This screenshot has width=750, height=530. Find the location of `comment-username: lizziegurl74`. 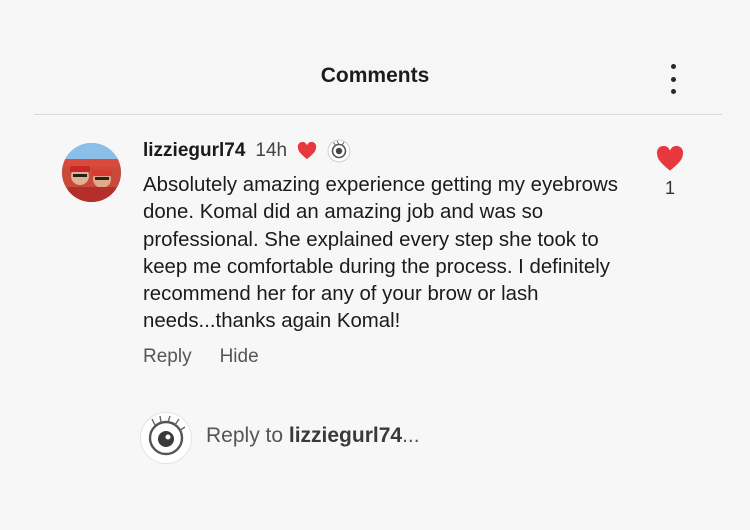

comment-username: lizziegurl74 is located at coordinates (194, 151).